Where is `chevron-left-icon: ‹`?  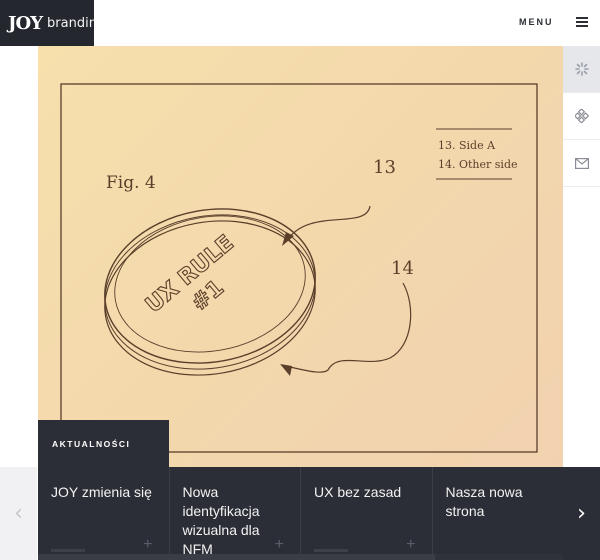
chevron-left-icon: ‹ is located at coordinates (18, 513).